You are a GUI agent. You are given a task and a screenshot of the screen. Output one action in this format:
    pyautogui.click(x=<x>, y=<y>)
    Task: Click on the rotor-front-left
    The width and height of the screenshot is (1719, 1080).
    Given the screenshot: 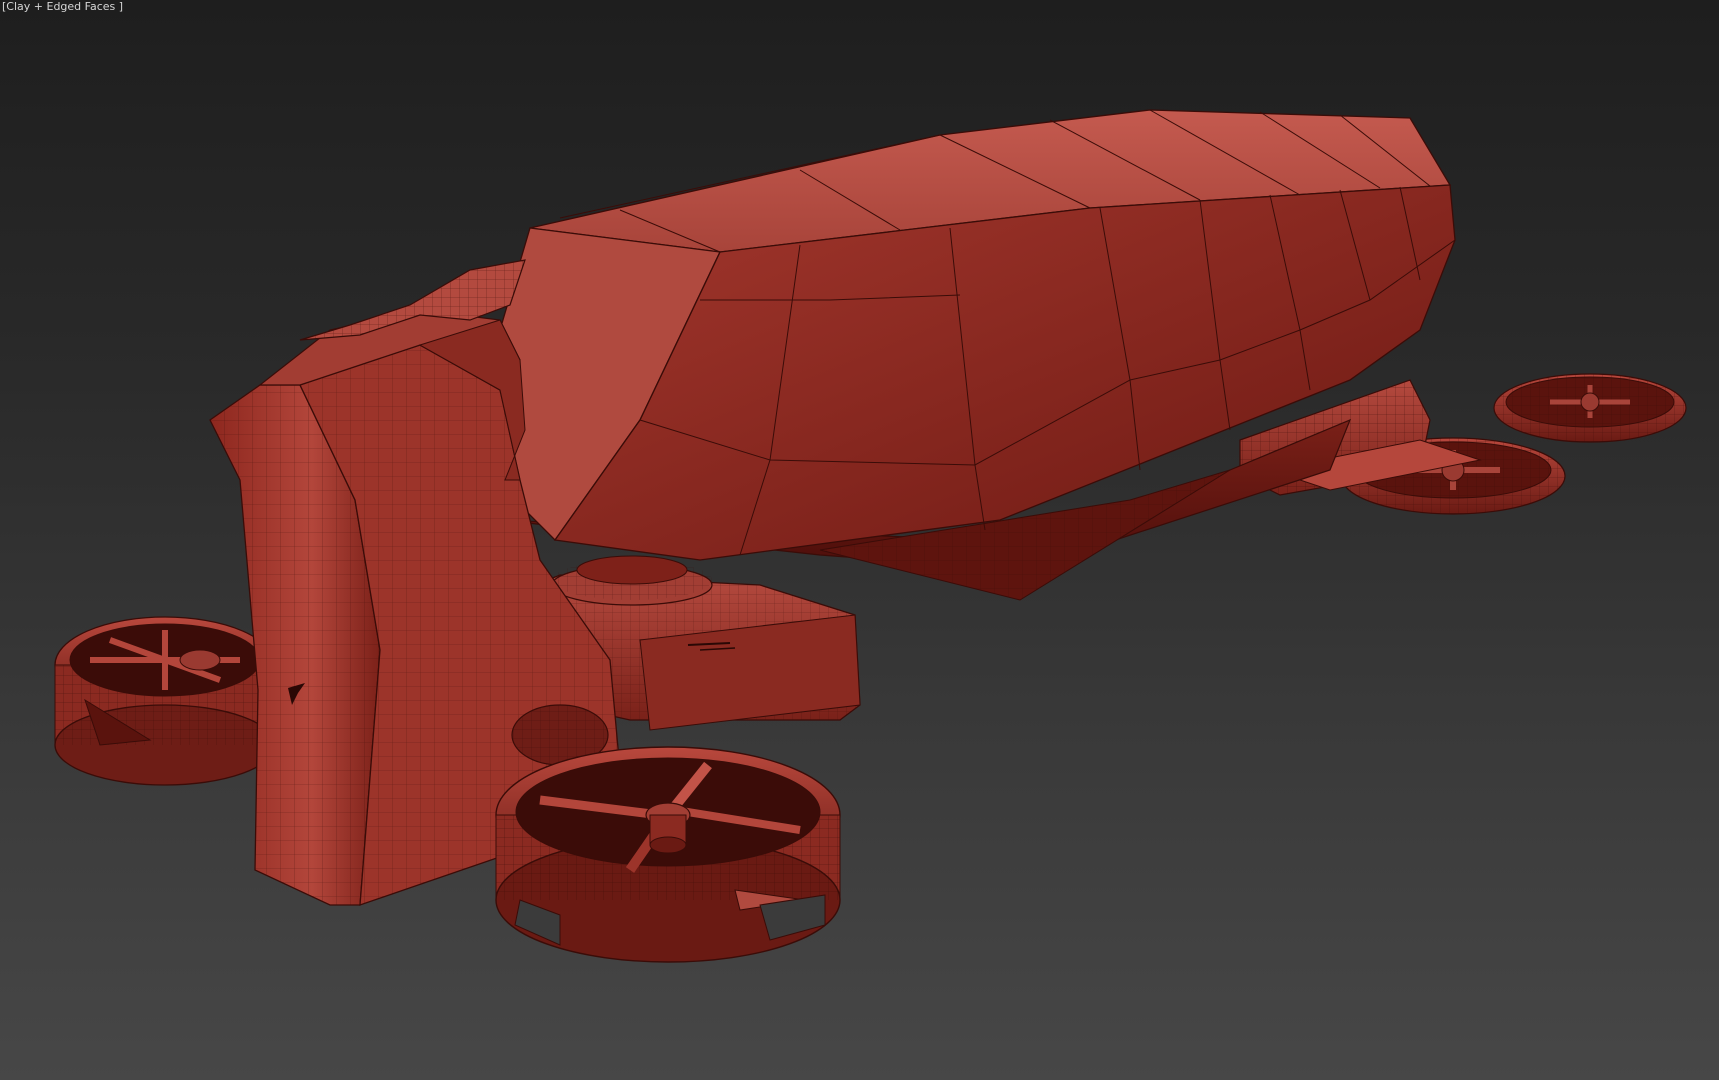 What is the action you would take?
    pyautogui.click(x=165, y=701)
    